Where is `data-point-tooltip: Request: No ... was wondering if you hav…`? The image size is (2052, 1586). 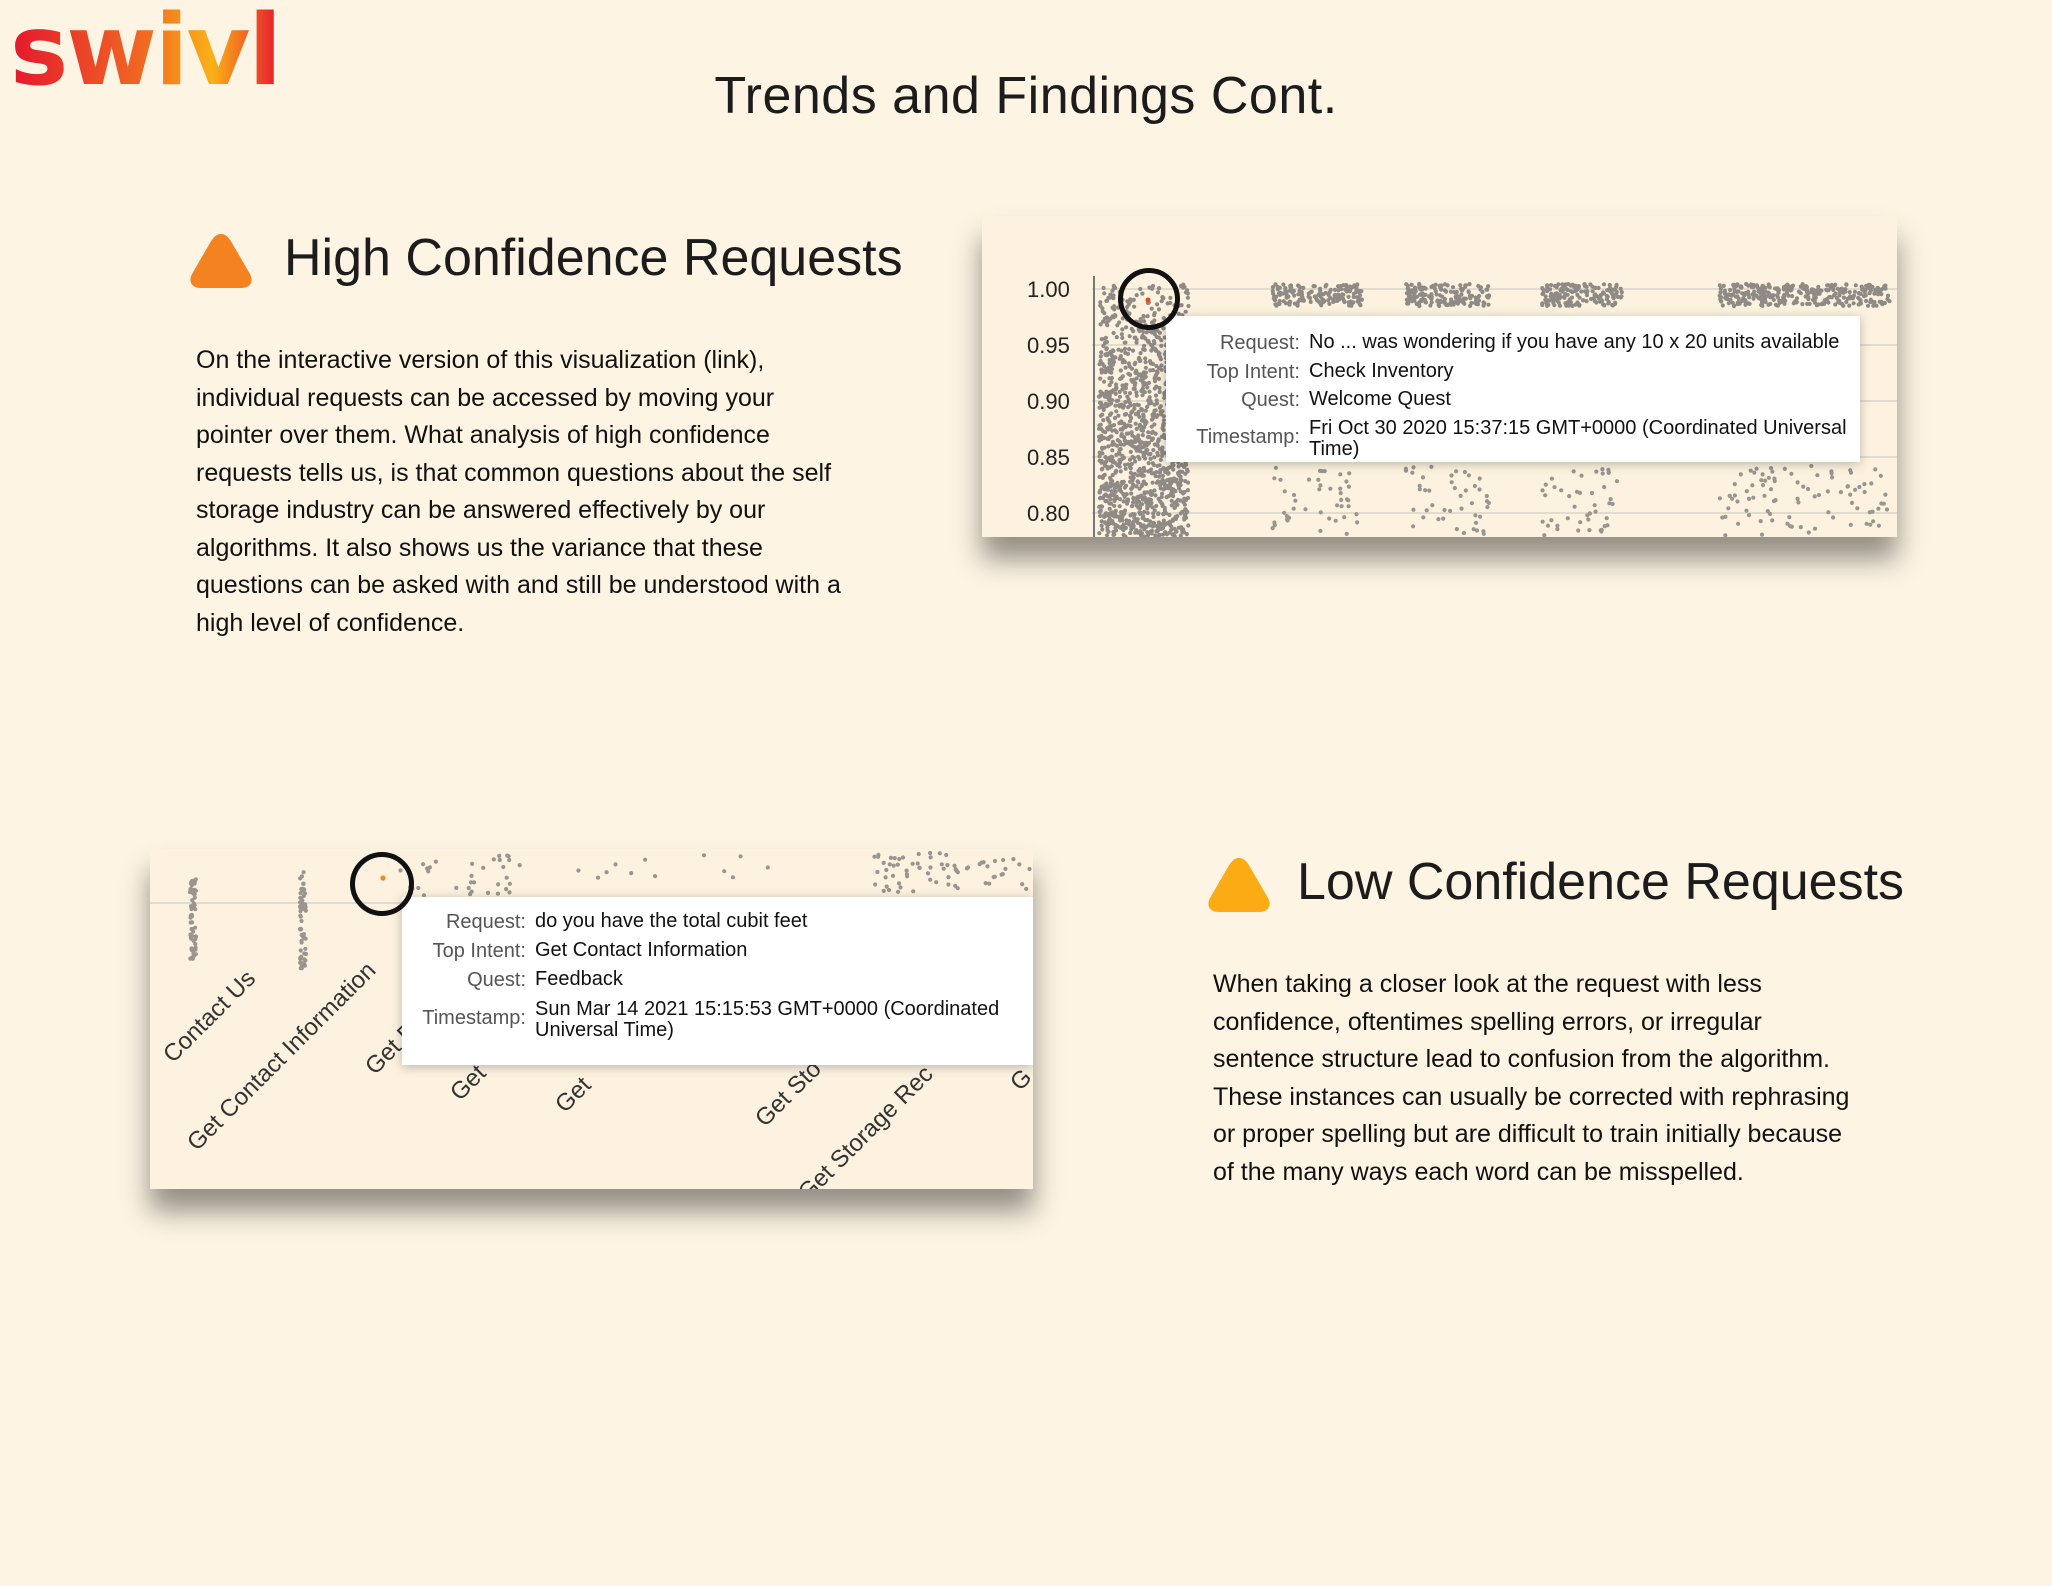
data-point-tooltip: Request: No ... was wondering if you hav… is located at coordinates (1513, 389).